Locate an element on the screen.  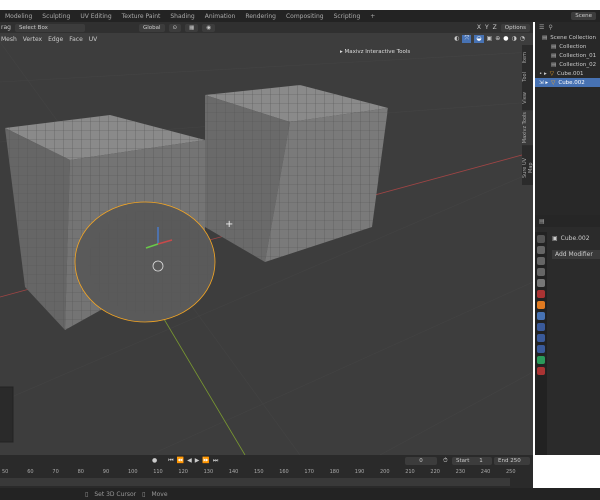
select-mode-dropdown: Select Box is located at coordinates (49, 27).